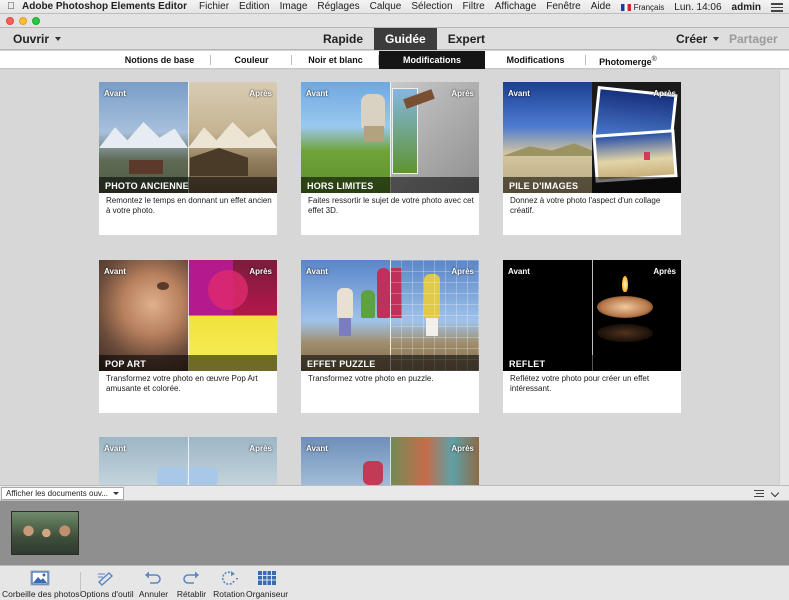  I want to click on photo-bin-button: Corbeille des photos, so click(41, 583).